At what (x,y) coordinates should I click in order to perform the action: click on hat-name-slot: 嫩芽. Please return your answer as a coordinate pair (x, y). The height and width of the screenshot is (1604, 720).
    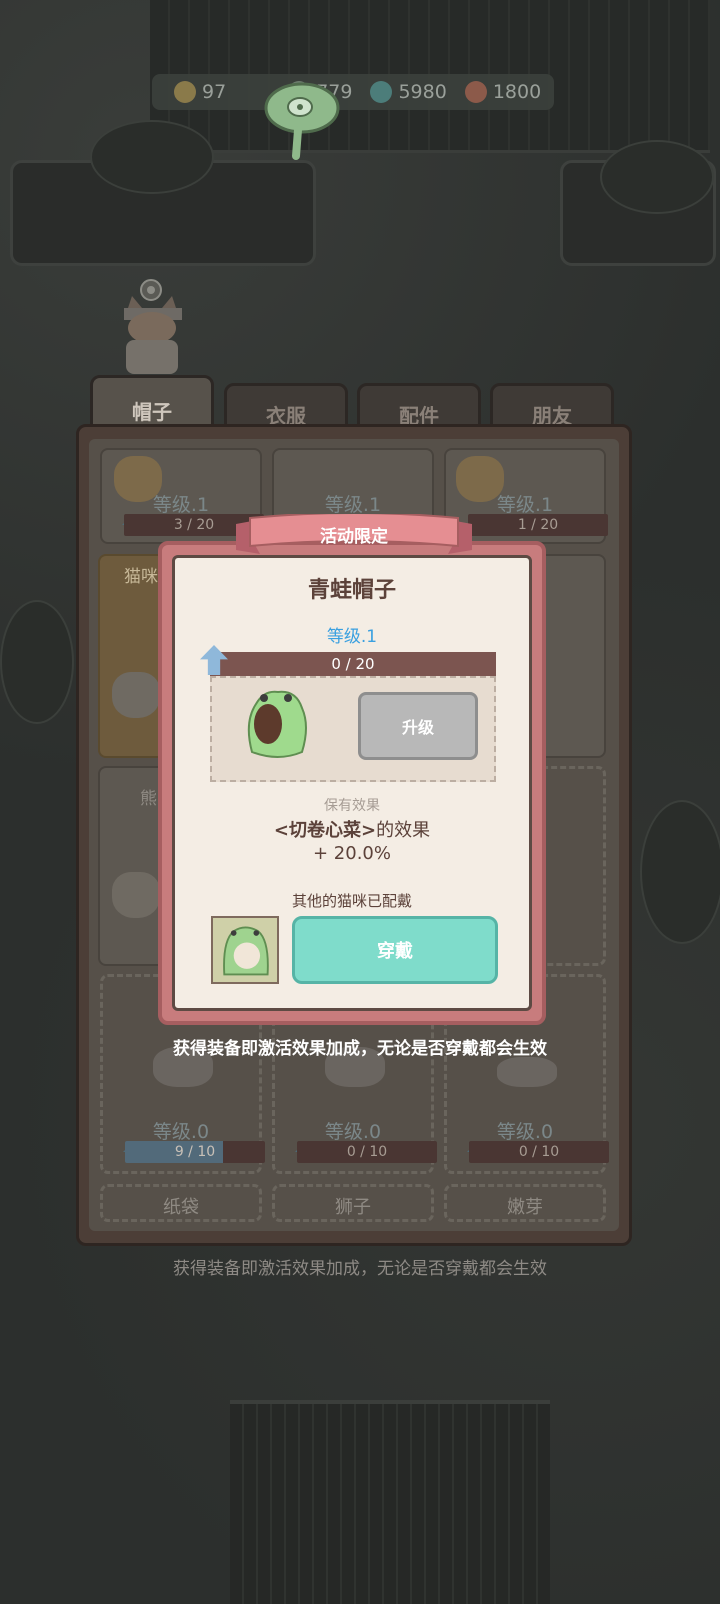
    Looking at the image, I should click on (525, 1203).